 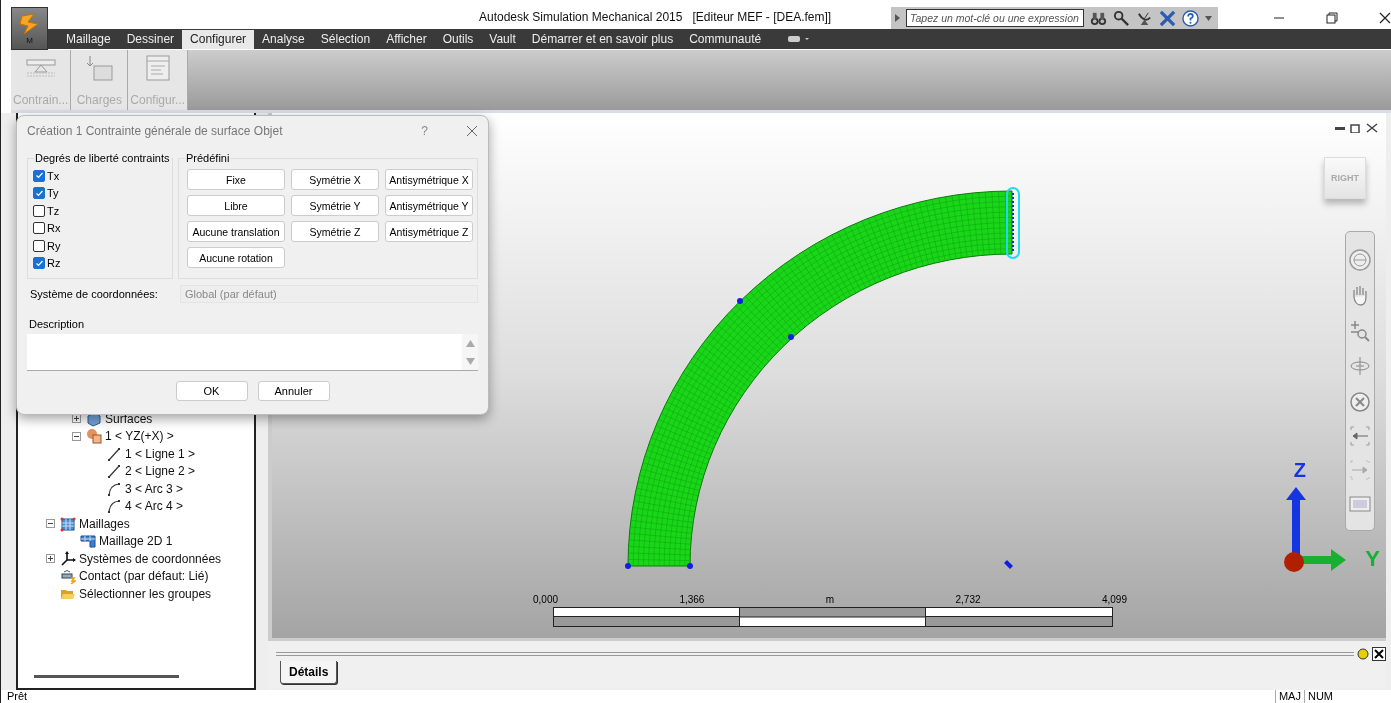 What do you see at coordinates (335, 231) in the screenshot?
I see `preset-button: Symétrie Z` at bounding box center [335, 231].